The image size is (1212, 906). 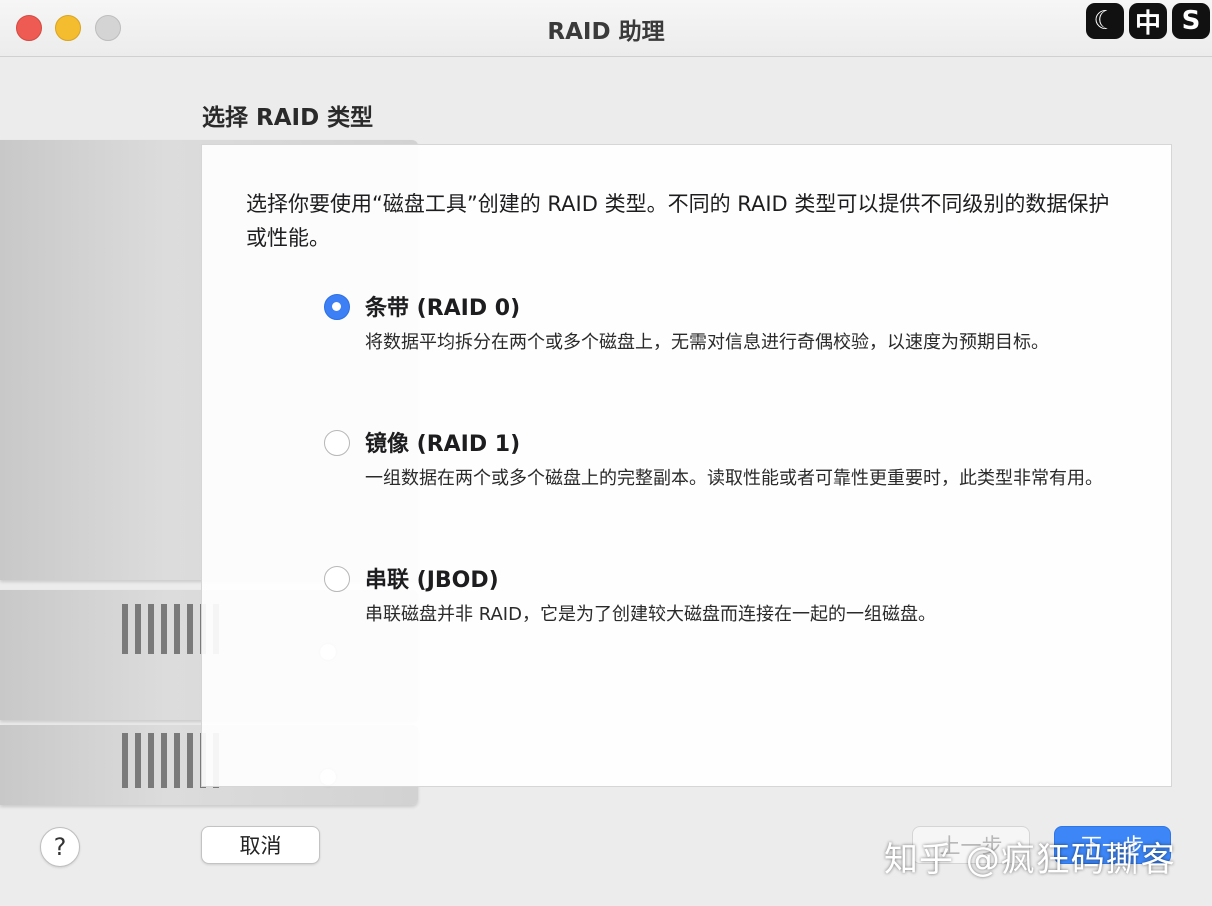 I want to click on input-method-icon: 中, so click(x=1148, y=21).